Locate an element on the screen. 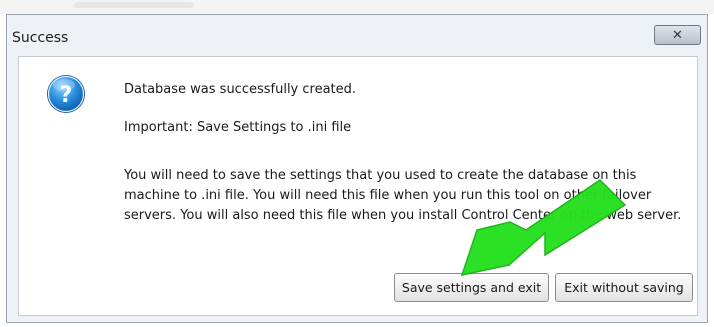 The image size is (714, 327). question-icon: ? is located at coordinates (66, 94).